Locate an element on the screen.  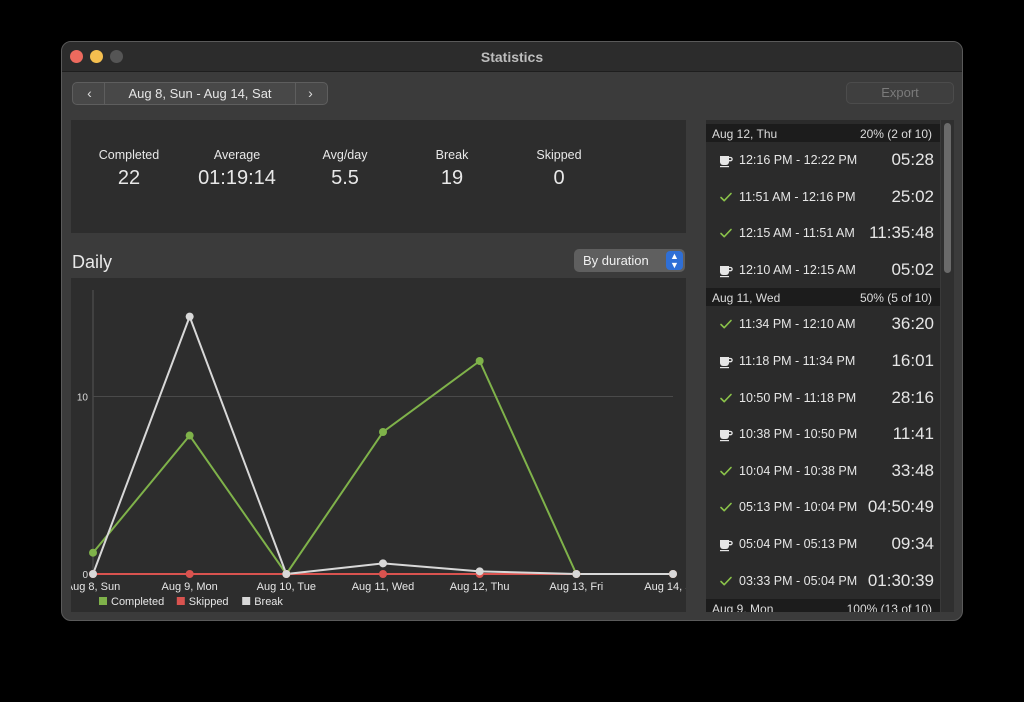
session-duration: 04:50:49 is located at coordinates (900, 507).